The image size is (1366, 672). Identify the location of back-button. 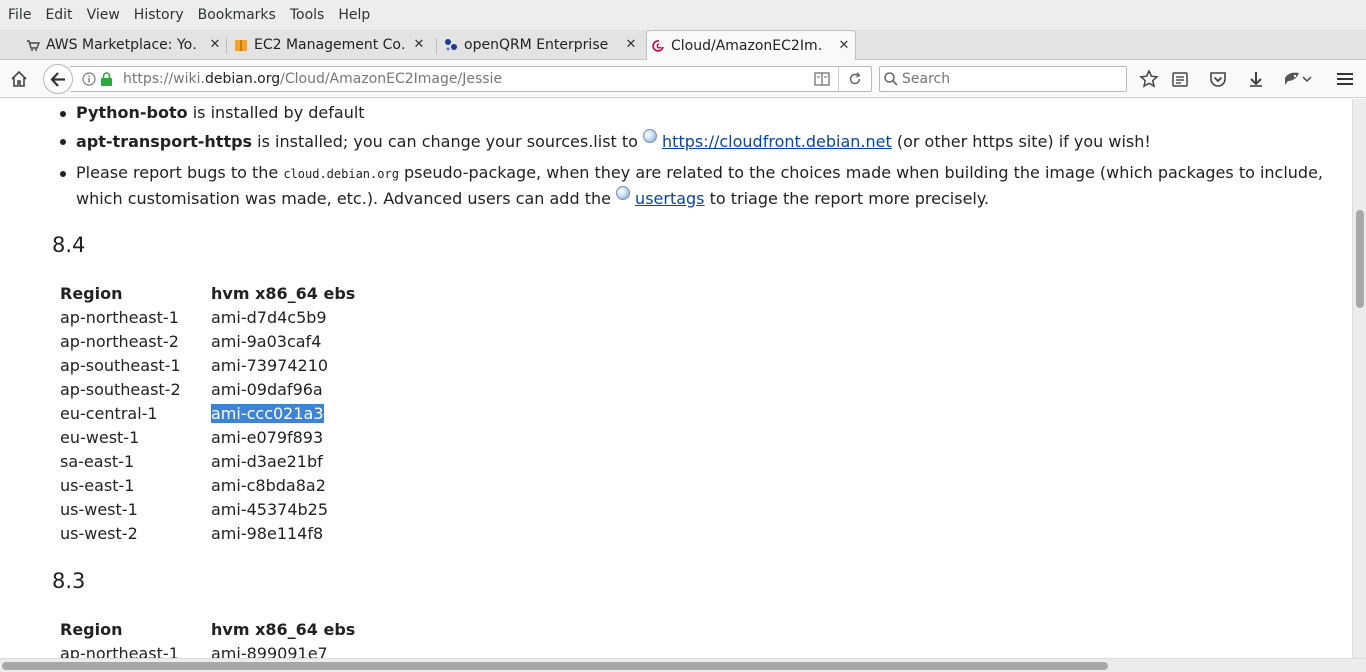
(58, 79).